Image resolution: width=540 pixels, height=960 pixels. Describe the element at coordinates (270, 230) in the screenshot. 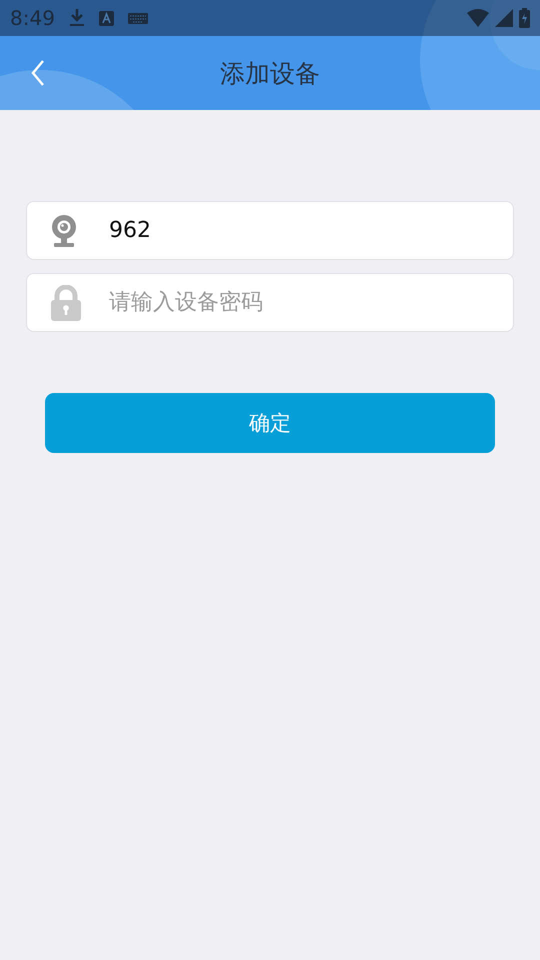

I see `input-field: 962` at that location.